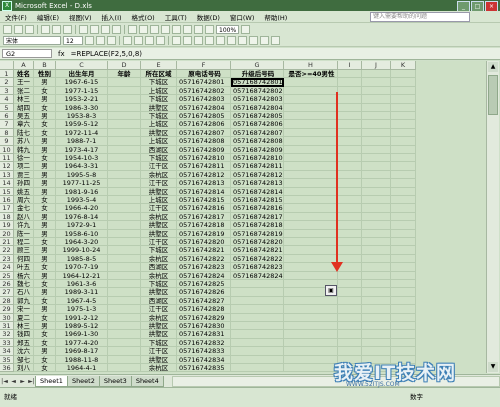 The image size is (500, 407). I want to click on select-all-corner, so click(7, 65).